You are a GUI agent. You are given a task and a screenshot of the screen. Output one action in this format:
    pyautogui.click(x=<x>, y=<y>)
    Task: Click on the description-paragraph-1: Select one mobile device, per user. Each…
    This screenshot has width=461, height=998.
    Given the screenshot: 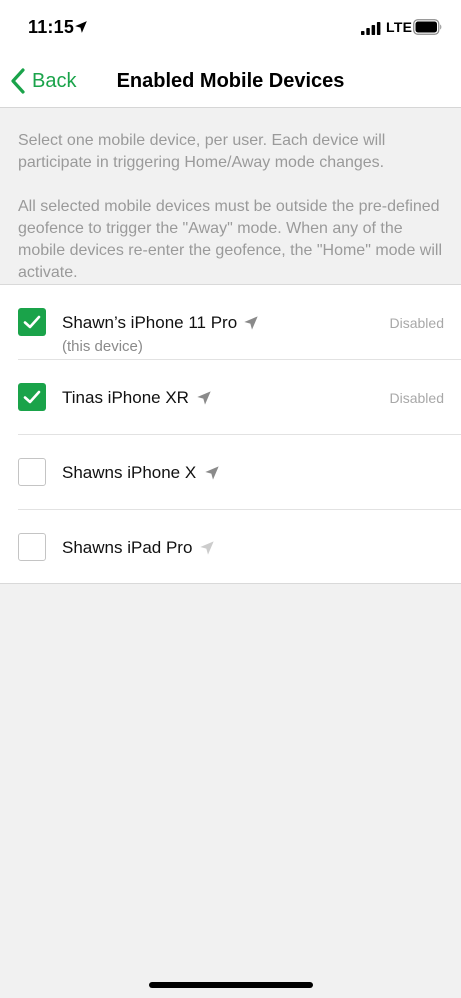 What is the action you would take?
    pyautogui.click(x=202, y=151)
    